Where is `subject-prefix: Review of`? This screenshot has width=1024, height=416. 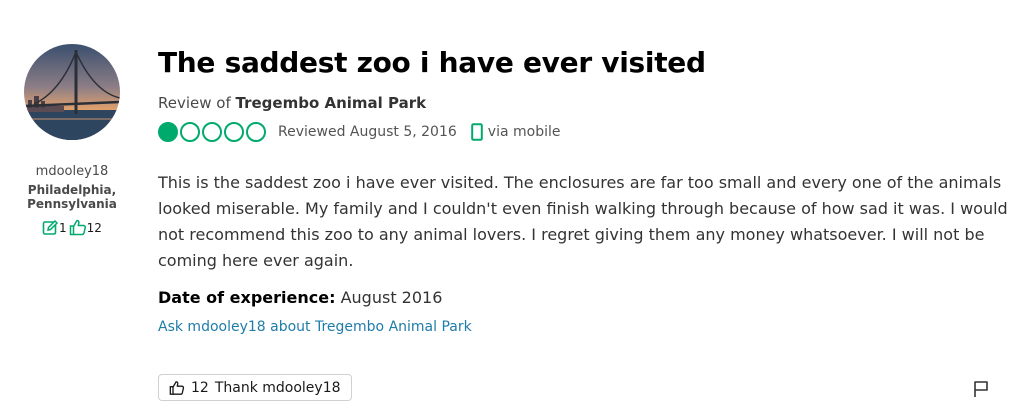
subject-prefix: Review of is located at coordinates (194, 103).